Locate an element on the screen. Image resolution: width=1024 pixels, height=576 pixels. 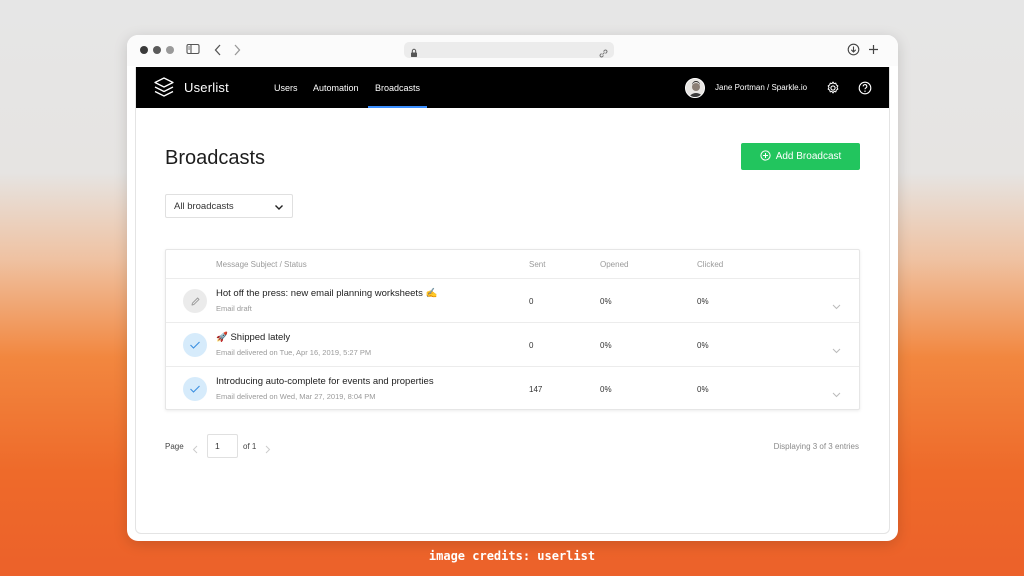
next-page-chevron-icon is located at coordinates (268, 450).